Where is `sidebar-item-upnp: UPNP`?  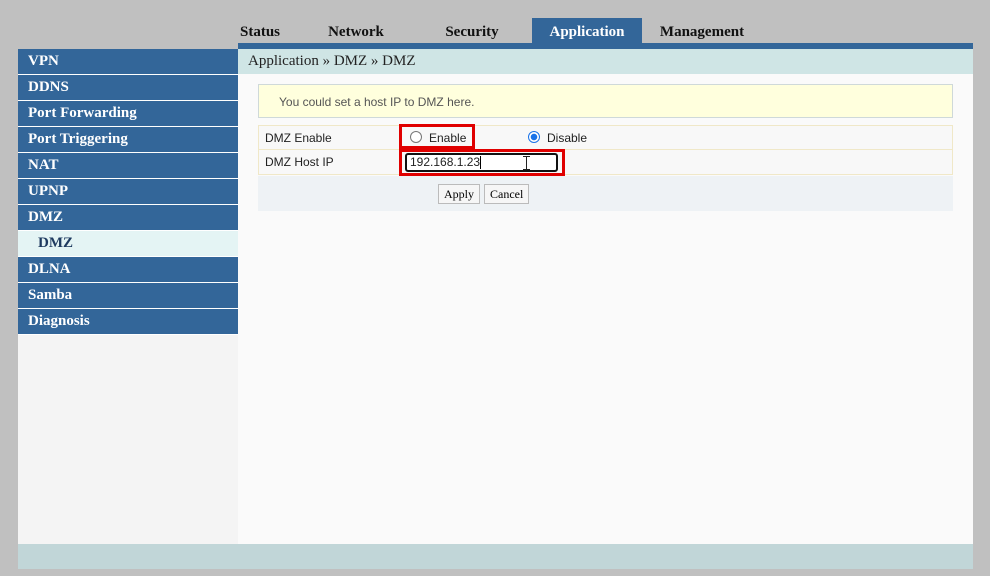 sidebar-item-upnp: UPNP is located at coordinates (128, 192).